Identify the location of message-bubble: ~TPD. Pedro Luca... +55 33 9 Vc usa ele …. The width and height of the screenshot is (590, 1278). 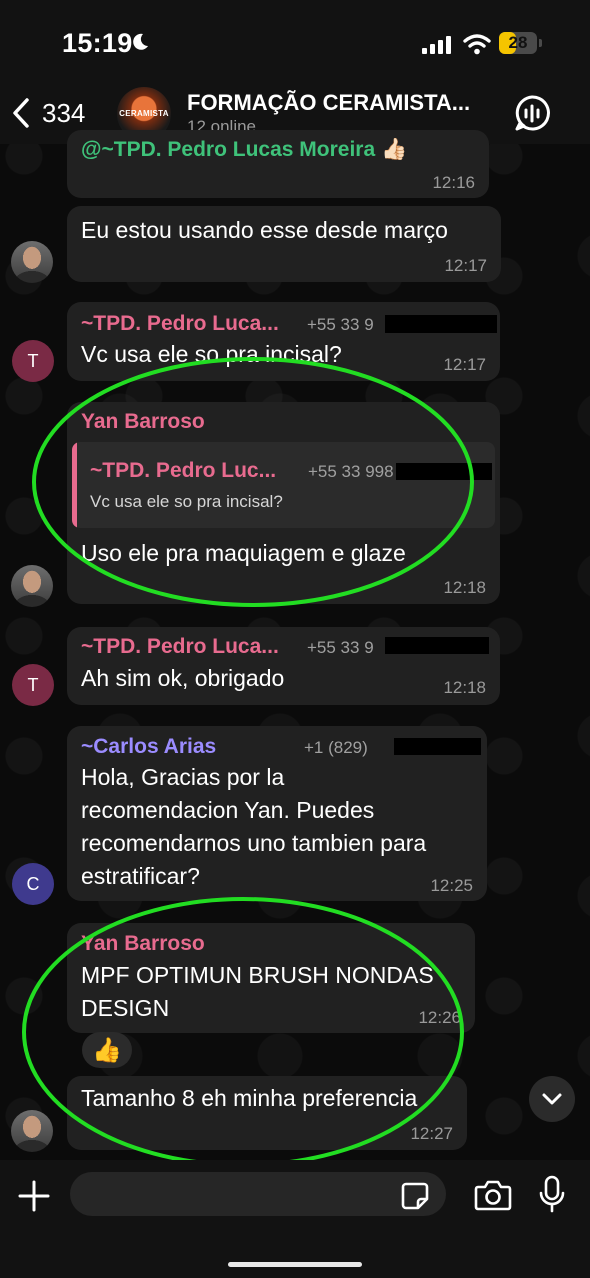
(283, 341).